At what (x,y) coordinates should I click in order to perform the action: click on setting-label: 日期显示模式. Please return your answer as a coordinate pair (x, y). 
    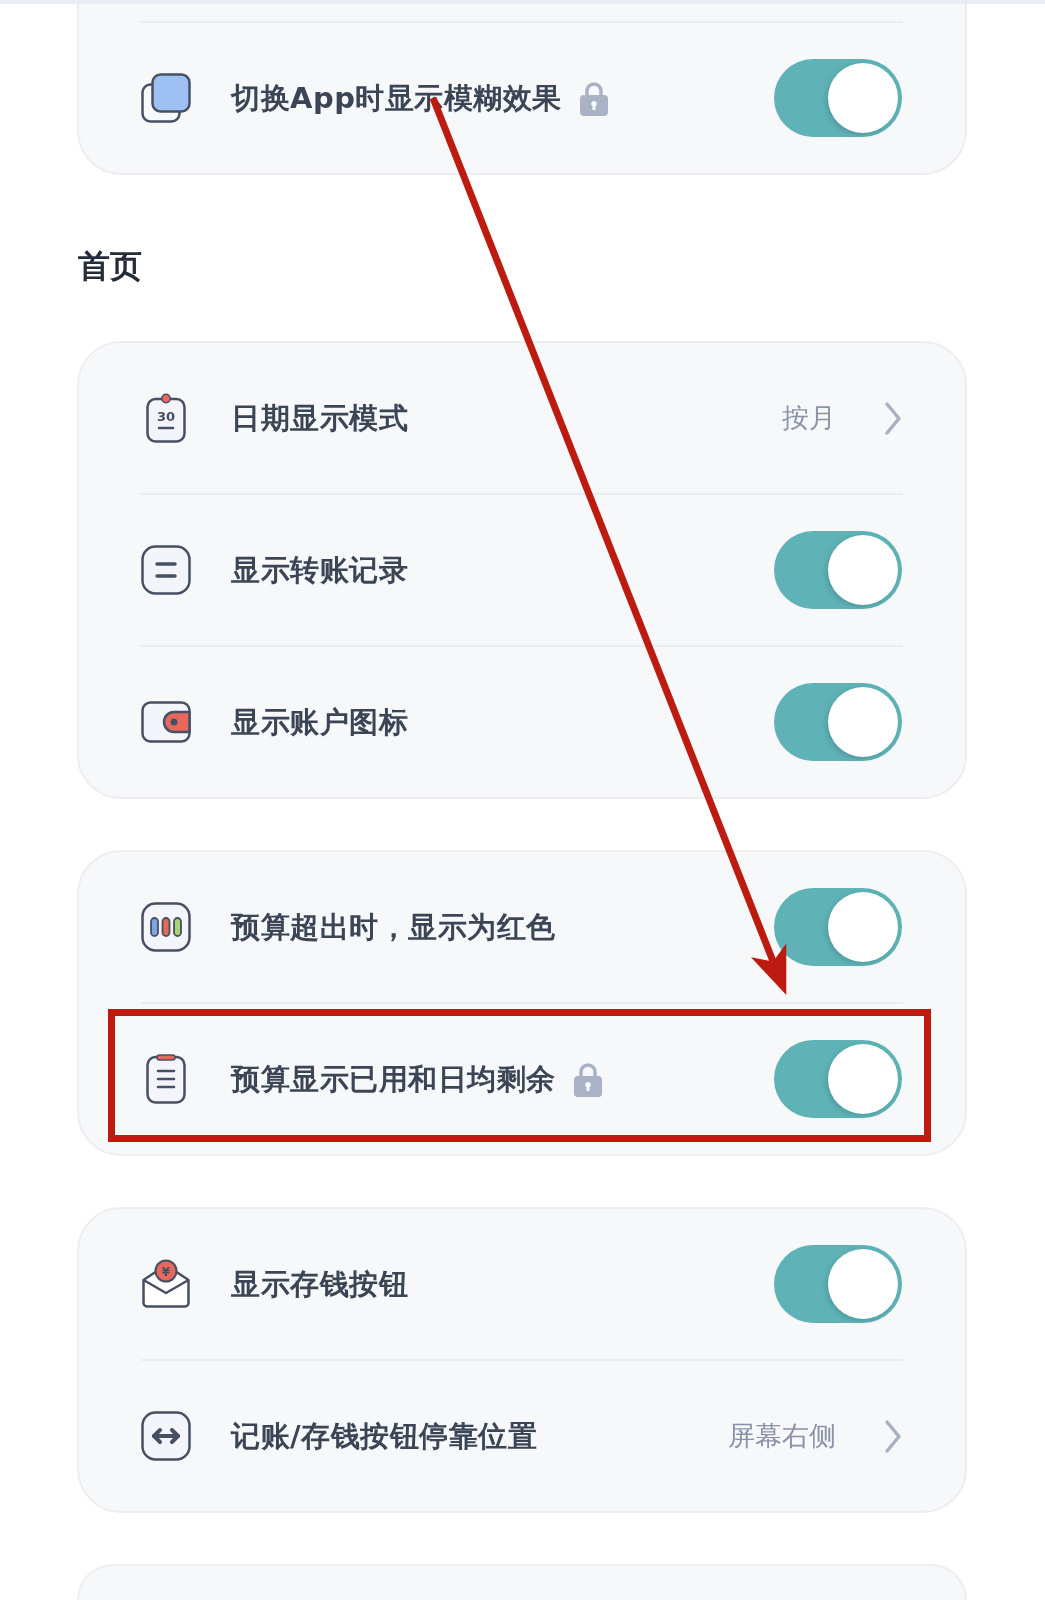
    Looking at the image, I should click on (319, 418).